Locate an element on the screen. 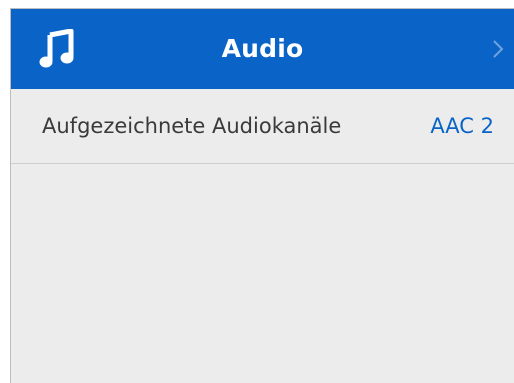 This screenshot has width=514, height=383. setting-label: Aufgezeichnete Audiokanäle is located at coordinates (192, 126).